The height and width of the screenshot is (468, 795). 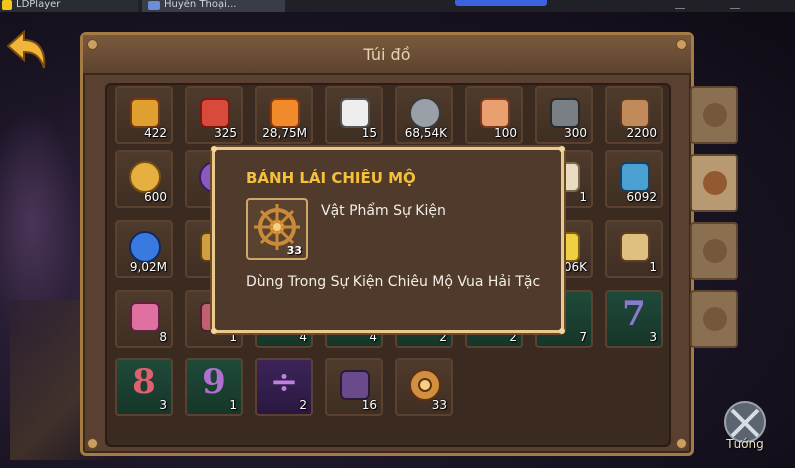 I want to click on hero-button-label: Tướng, so click(x=745, y=444).